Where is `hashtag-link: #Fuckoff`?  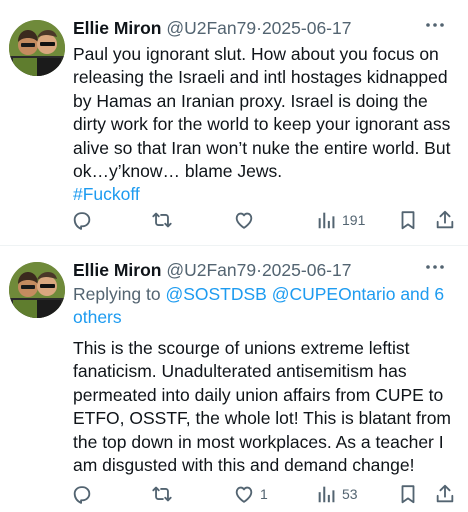
hashtag-link: #Fuckoff is located at coordinates (265, 194).